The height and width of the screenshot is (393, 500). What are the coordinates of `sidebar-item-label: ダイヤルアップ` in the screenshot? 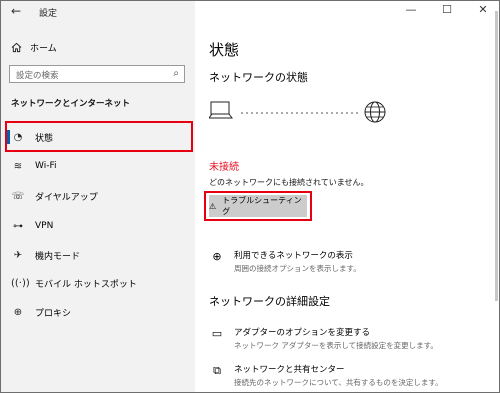 It's located at (66, 197).